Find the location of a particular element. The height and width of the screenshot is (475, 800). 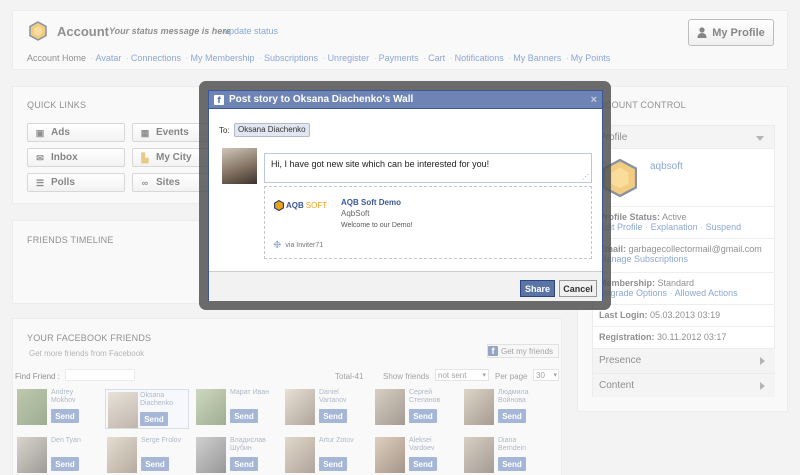

sender-avatar is located at coordinates (239, 166).